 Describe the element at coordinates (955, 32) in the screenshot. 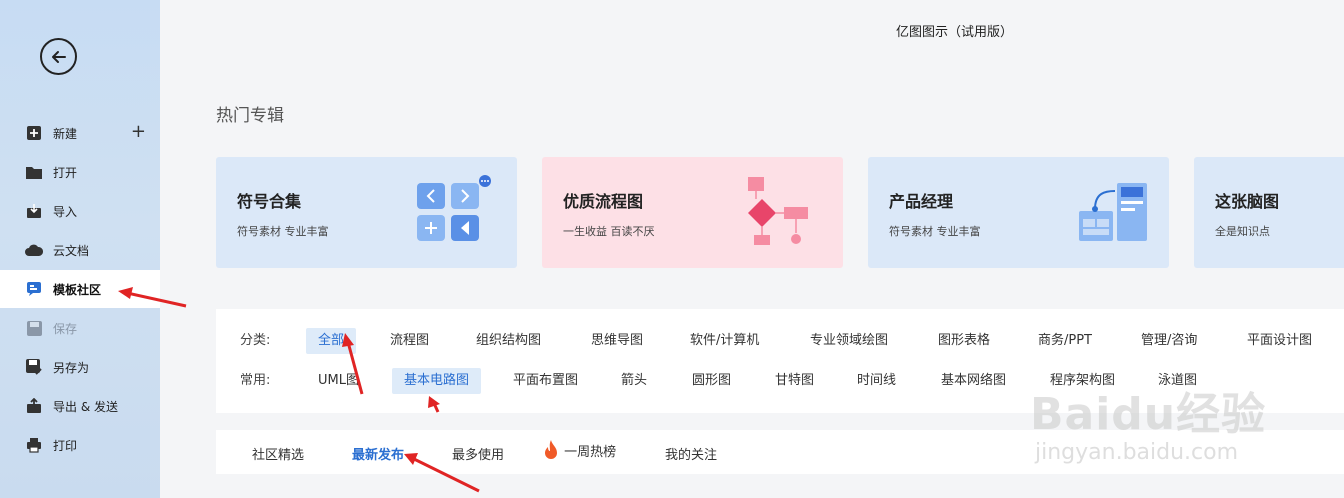

I see `app-title: 亿图图示（试用版）` at that location.